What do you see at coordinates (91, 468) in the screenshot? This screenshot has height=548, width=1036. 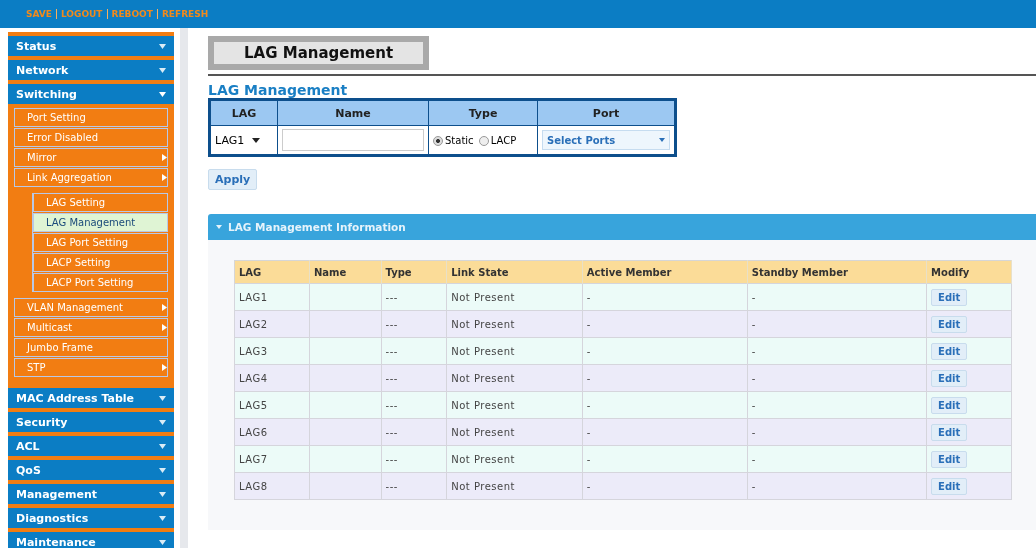 I see `sidebar-section: QoS` at bounding box center [91, 468].